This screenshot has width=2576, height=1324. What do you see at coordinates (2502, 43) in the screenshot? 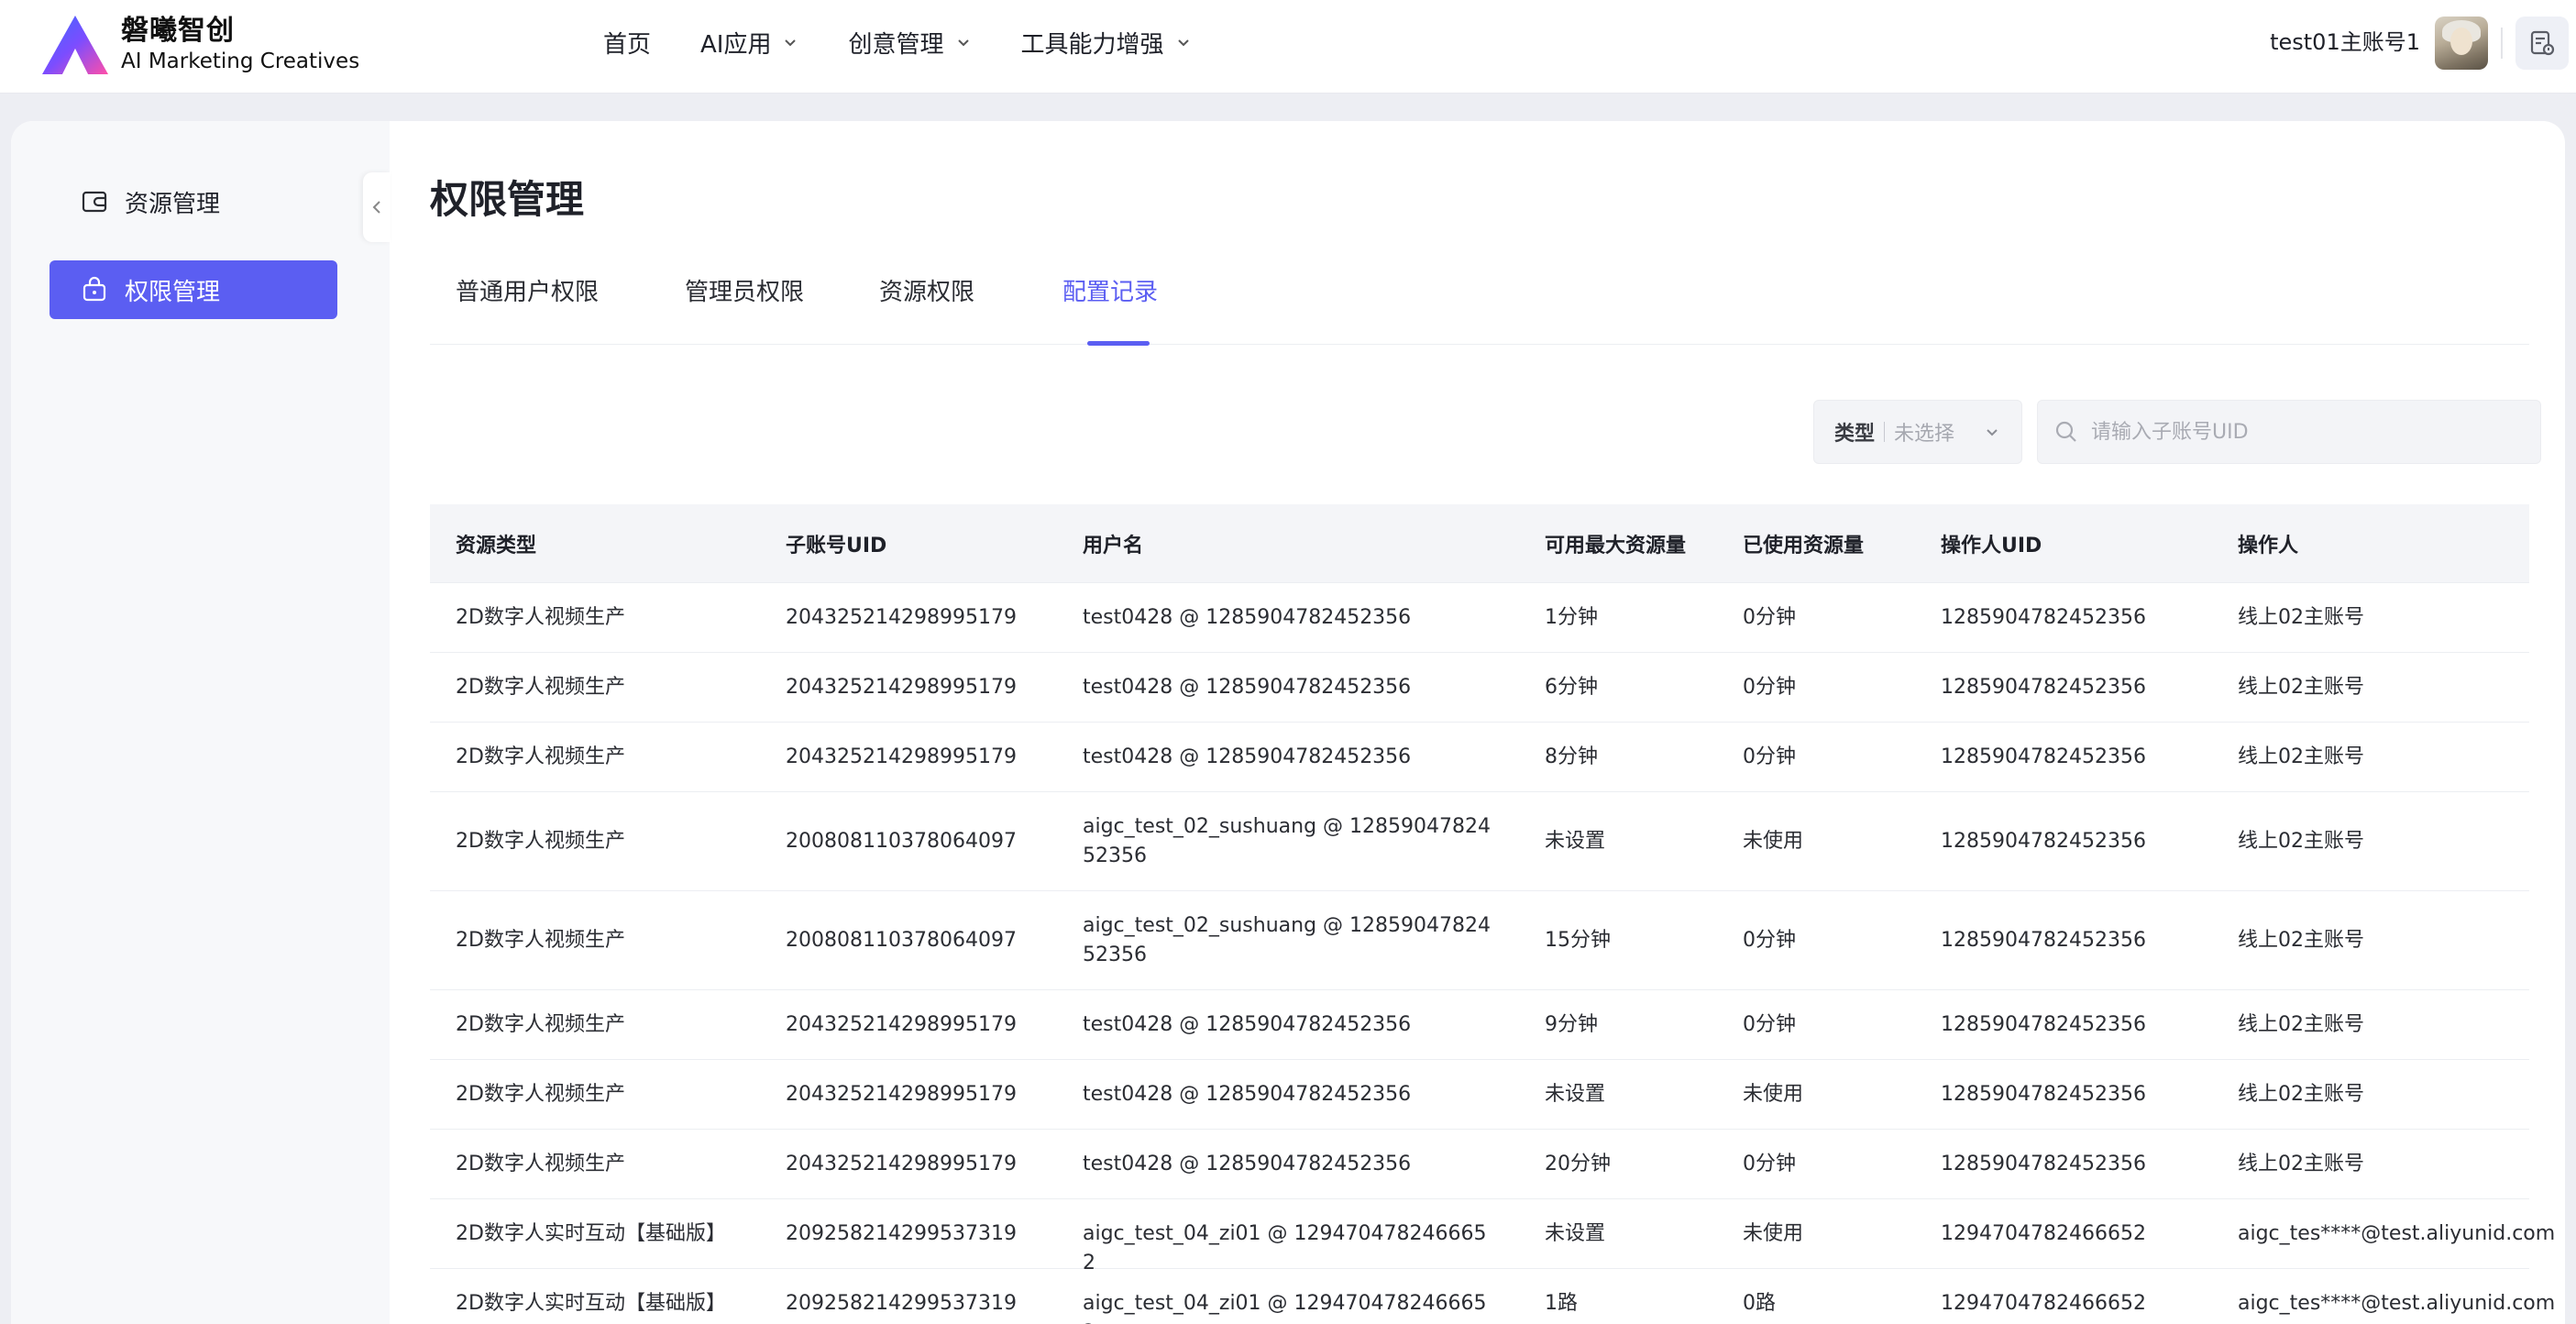
I see `header-divider` at bounding box center [2502, 43].